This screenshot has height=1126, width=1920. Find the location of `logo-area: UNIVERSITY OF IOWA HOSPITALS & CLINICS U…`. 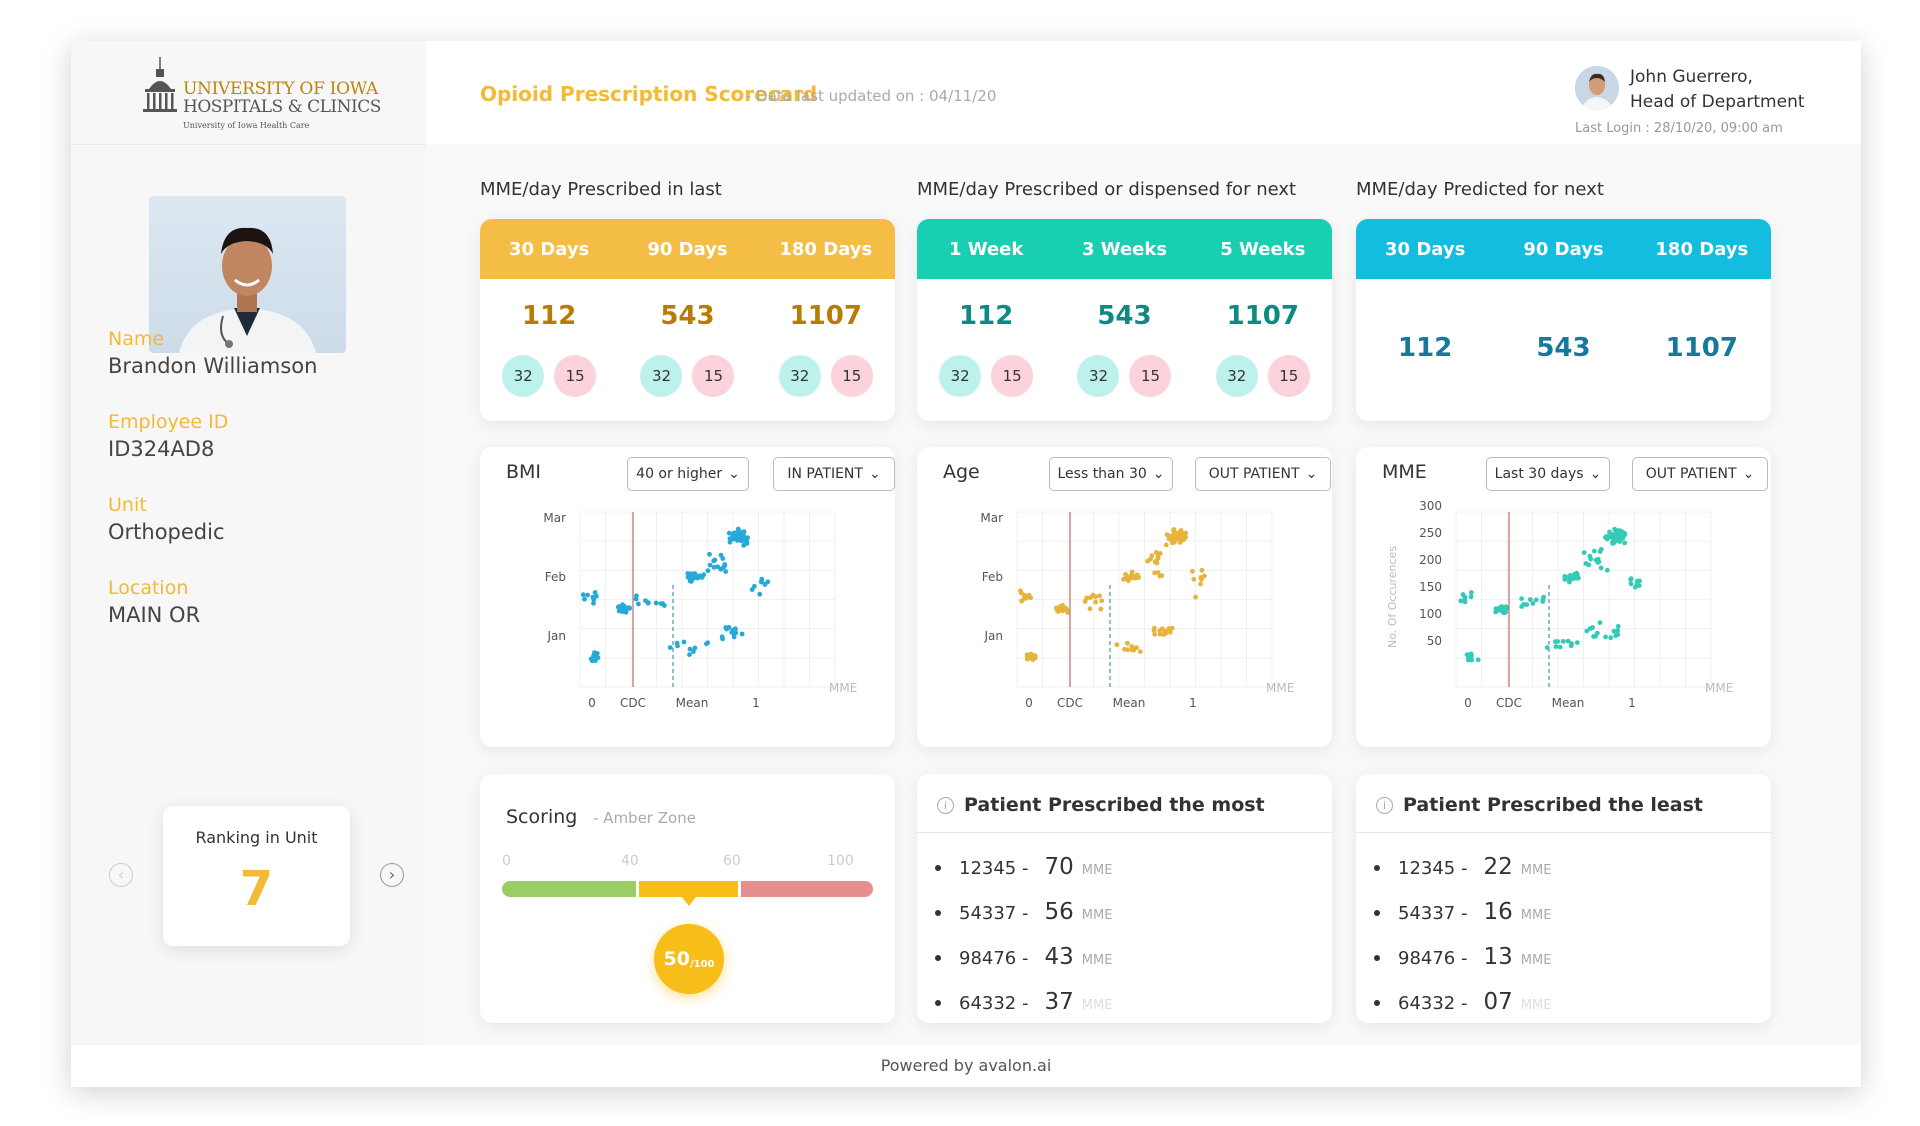

logo-area: UNIVERSITY OF IOWA HOSPITALS & CLINICS U… is located at coordinates (248, 93).